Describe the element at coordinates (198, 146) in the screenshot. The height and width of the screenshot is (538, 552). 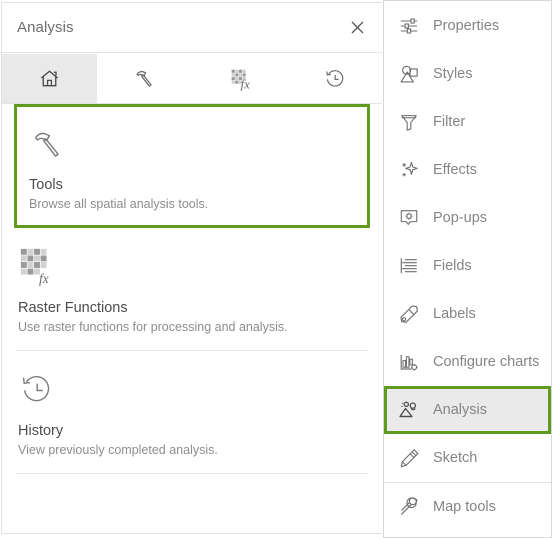
I see `card-icon-tools` at that location.